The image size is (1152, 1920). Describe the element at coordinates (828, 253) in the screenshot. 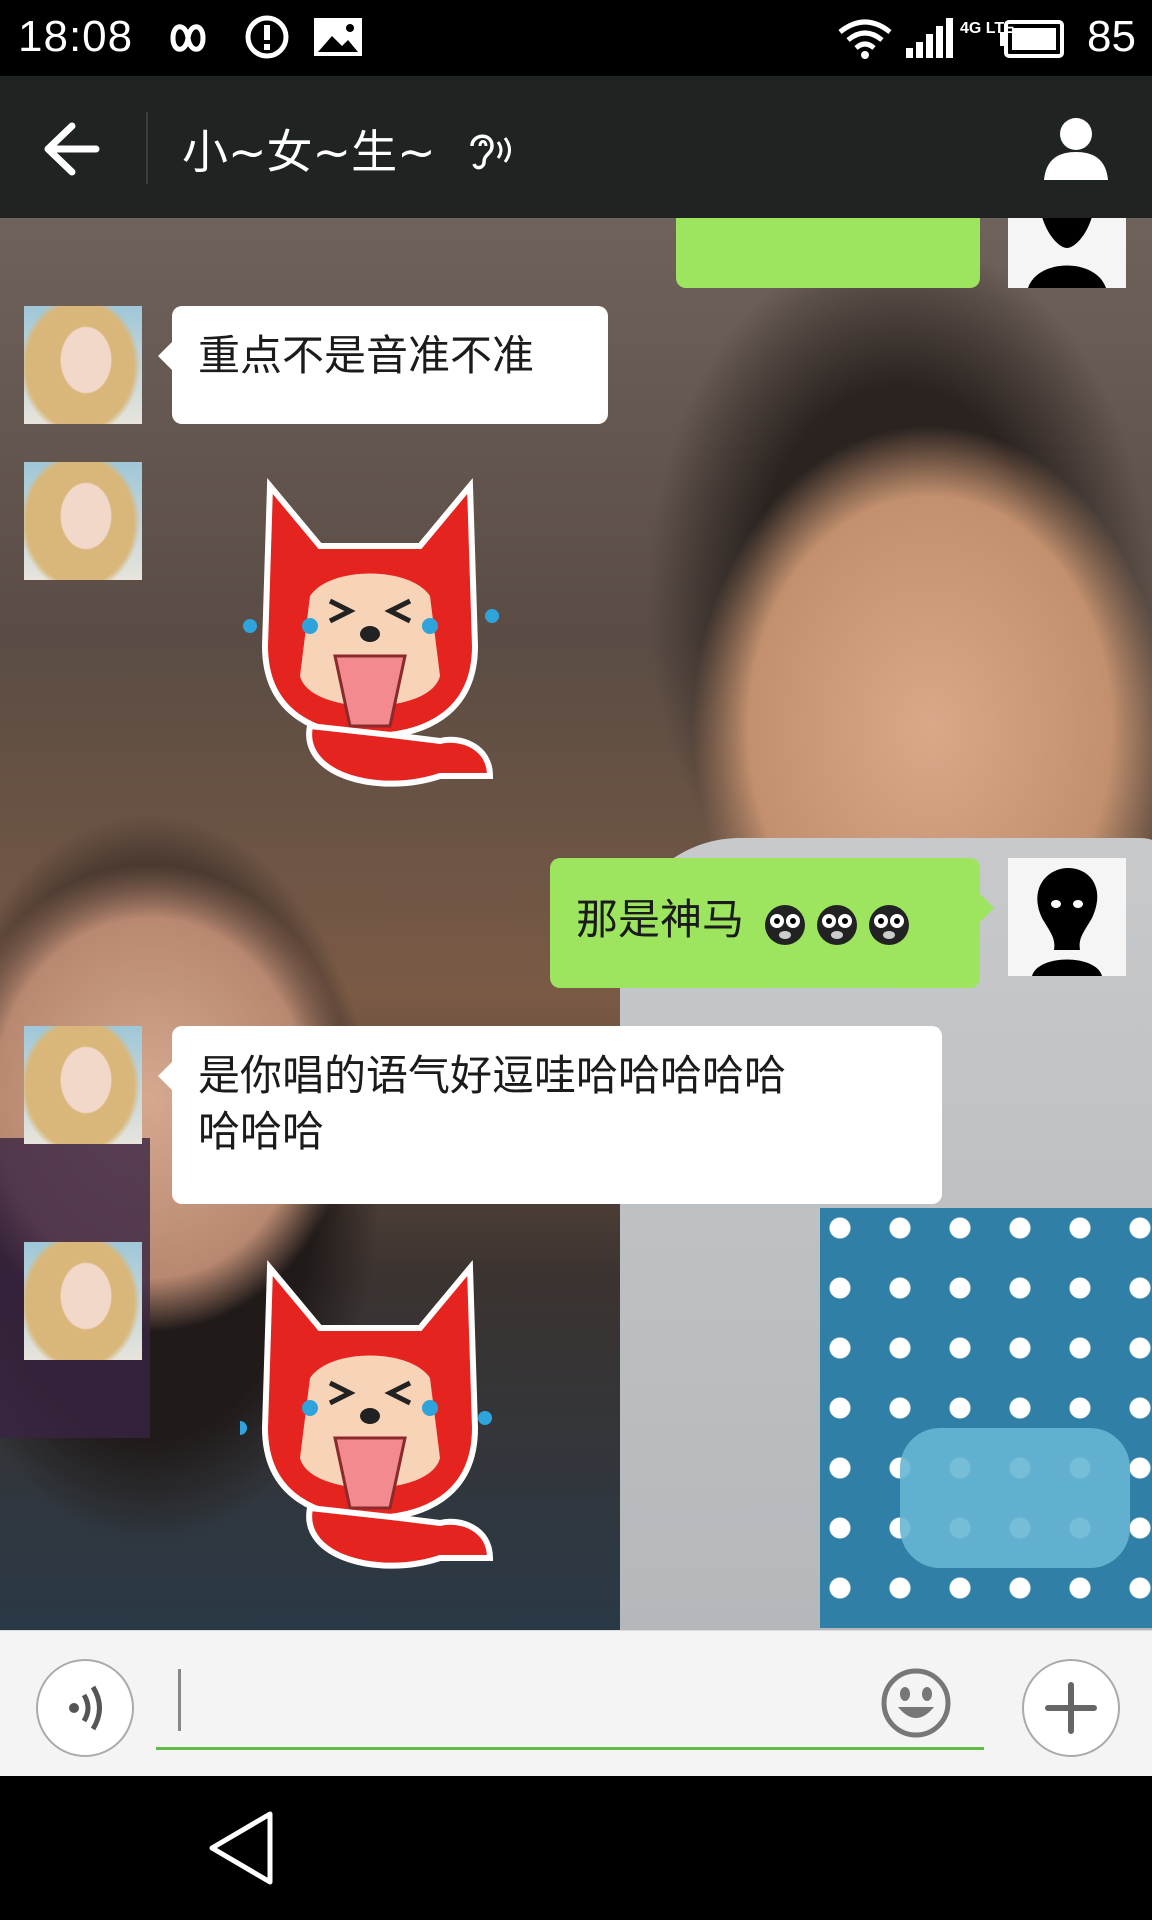

I see `message-bubble-outgoing-partial` at that location.